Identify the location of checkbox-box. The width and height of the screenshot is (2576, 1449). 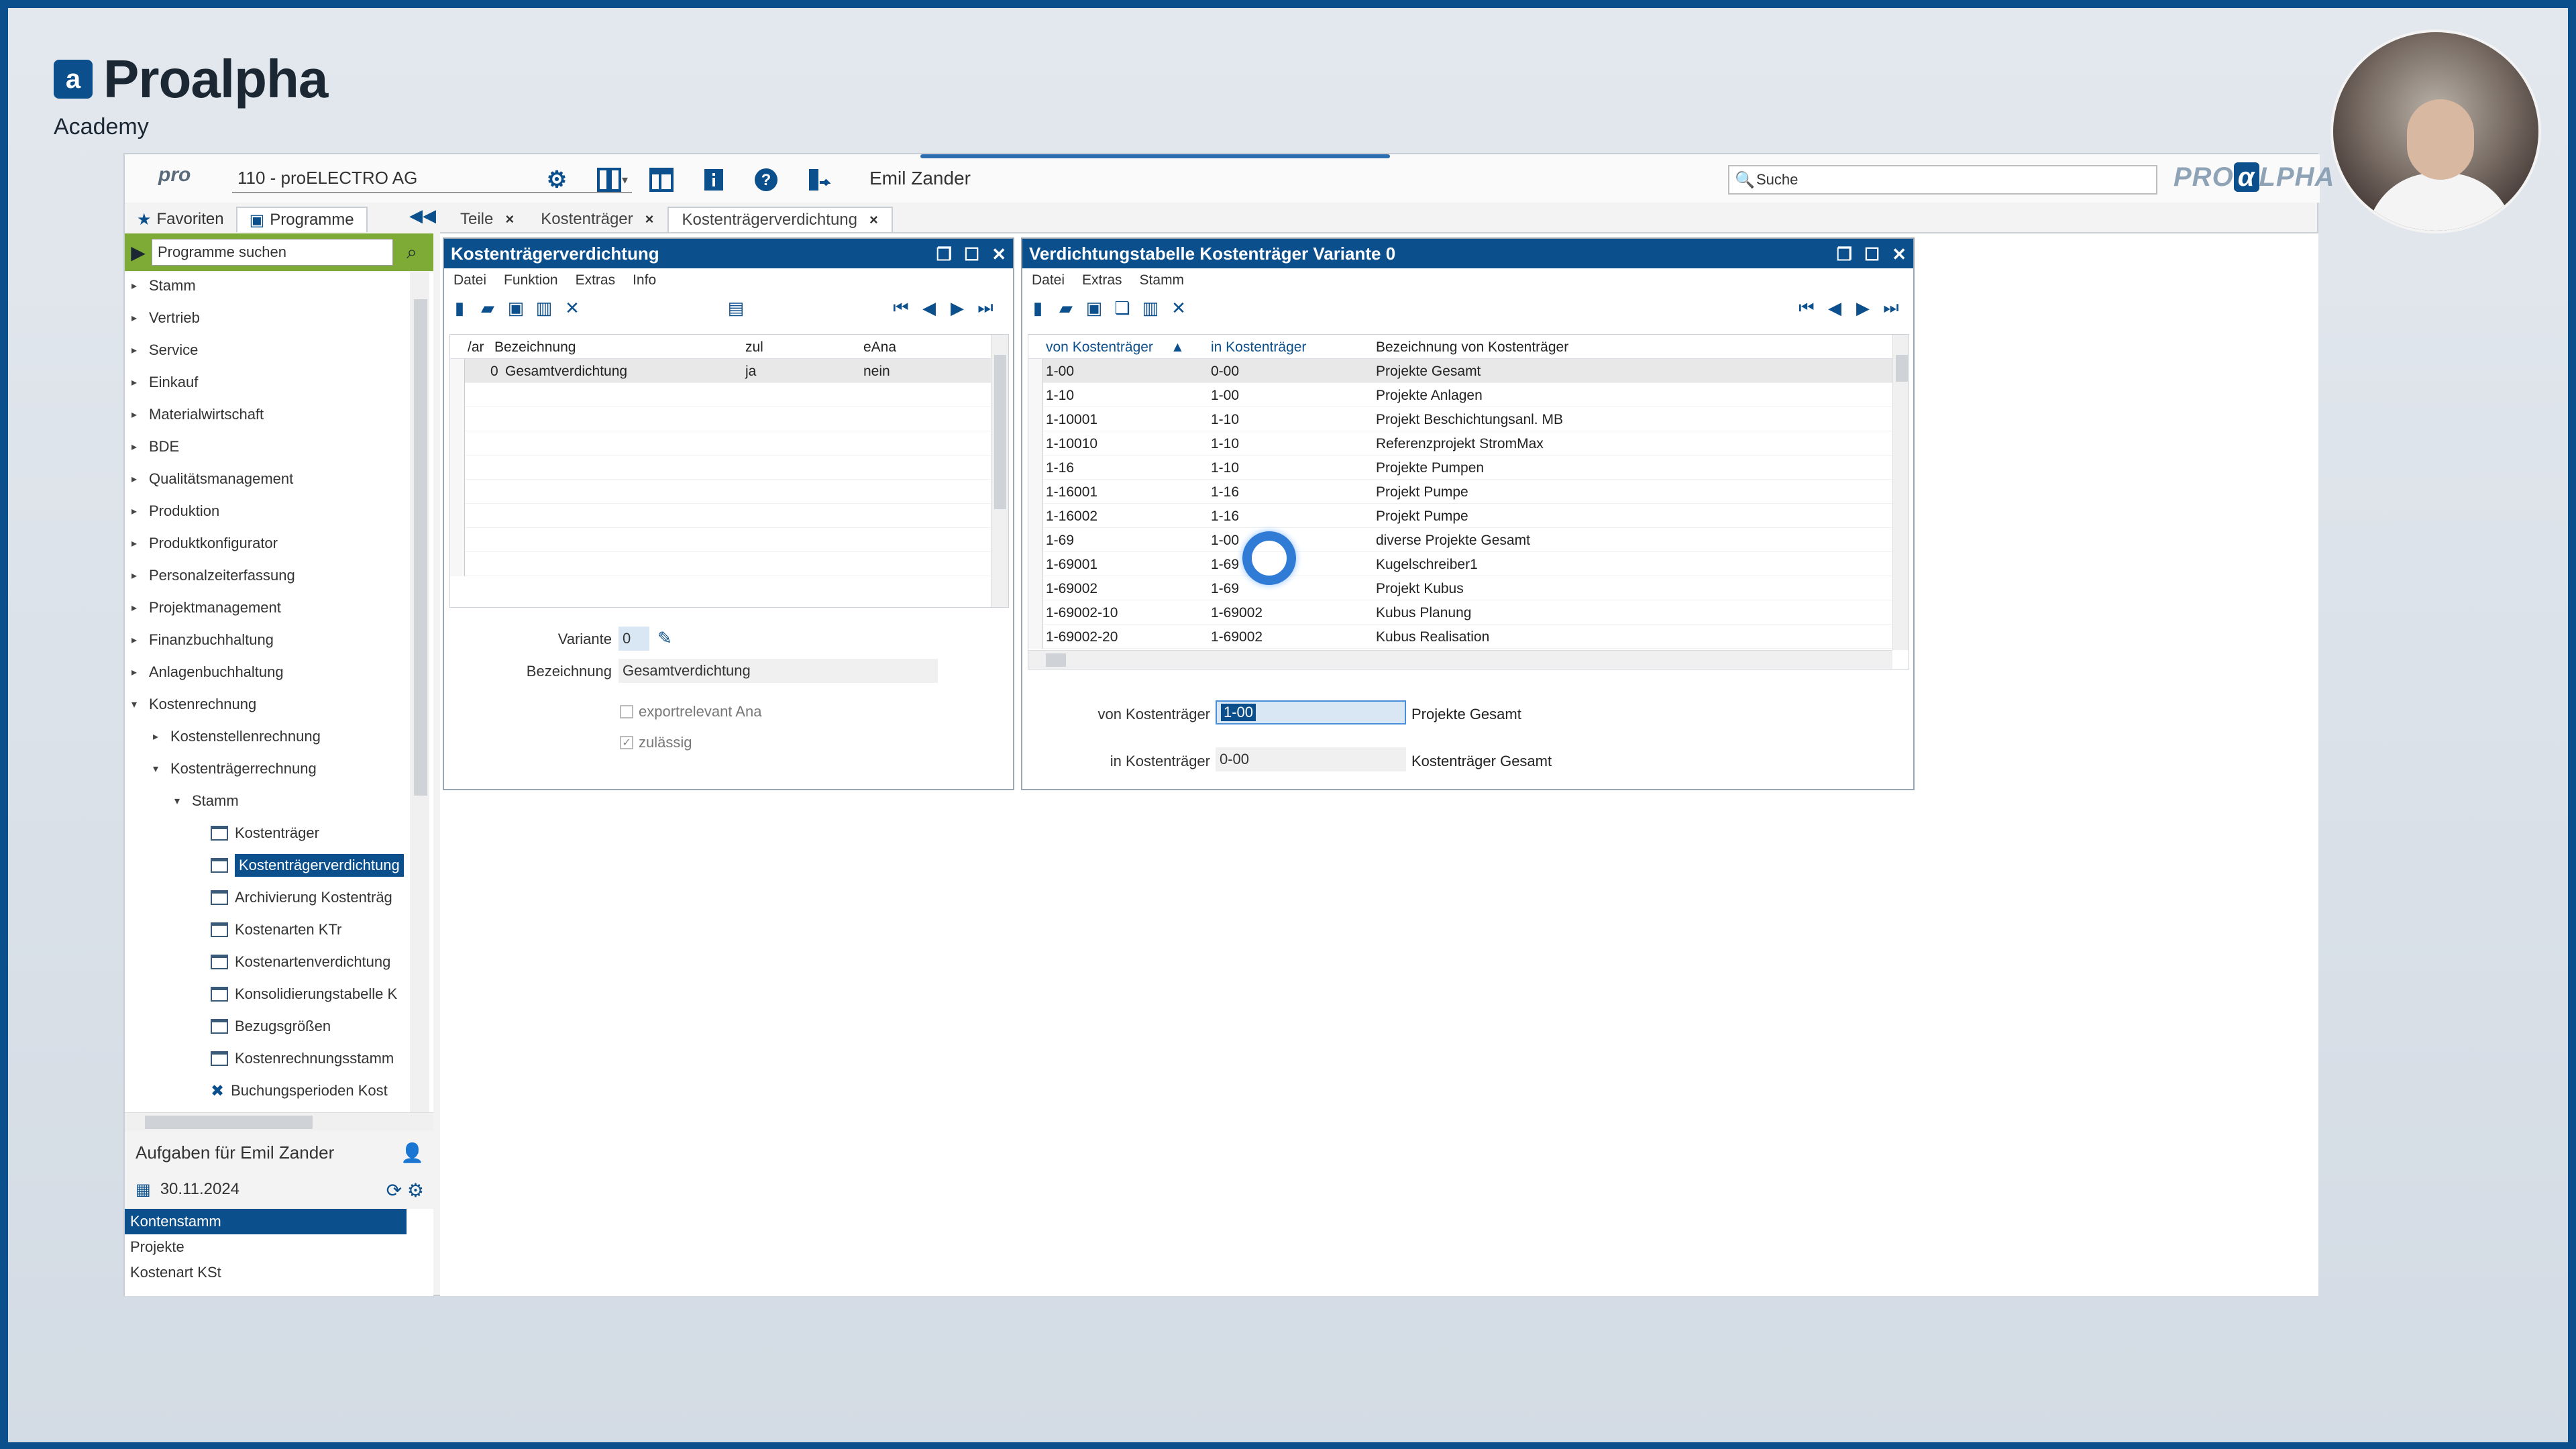
(626, 711).